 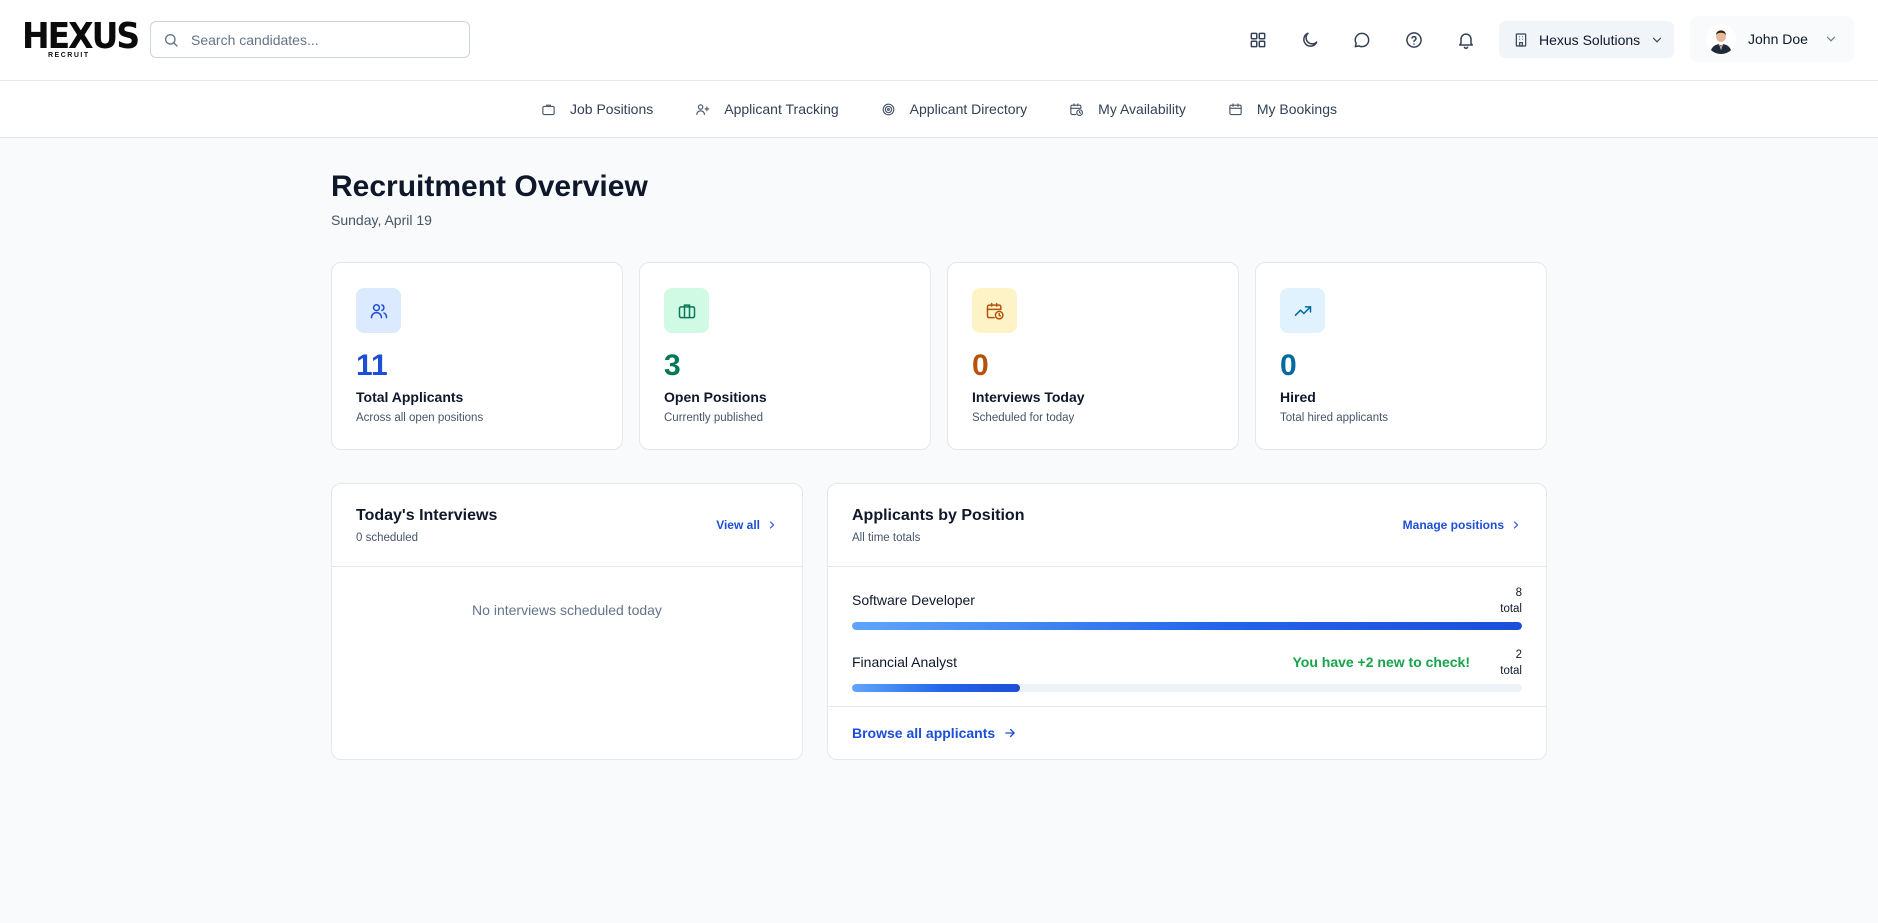 What do you see at coordinates (171, 40) in the screenshot?
I see `search-icon` at bounding box center [171, 40].